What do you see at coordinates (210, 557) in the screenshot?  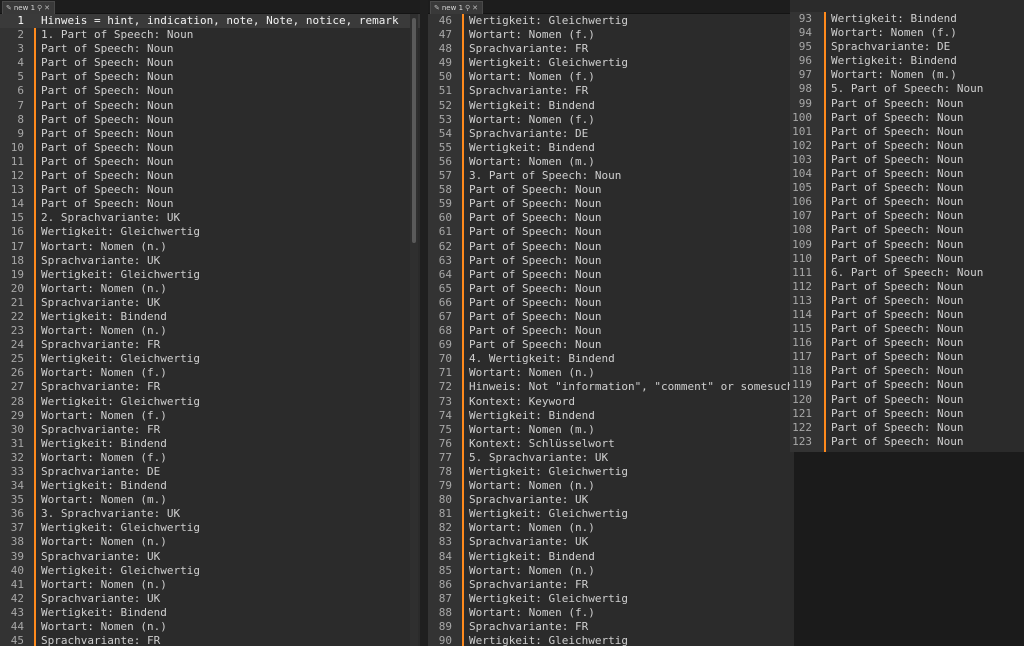 I see `code-line: 39 Sprachvariante: UK` at bounding box center [210, 557].